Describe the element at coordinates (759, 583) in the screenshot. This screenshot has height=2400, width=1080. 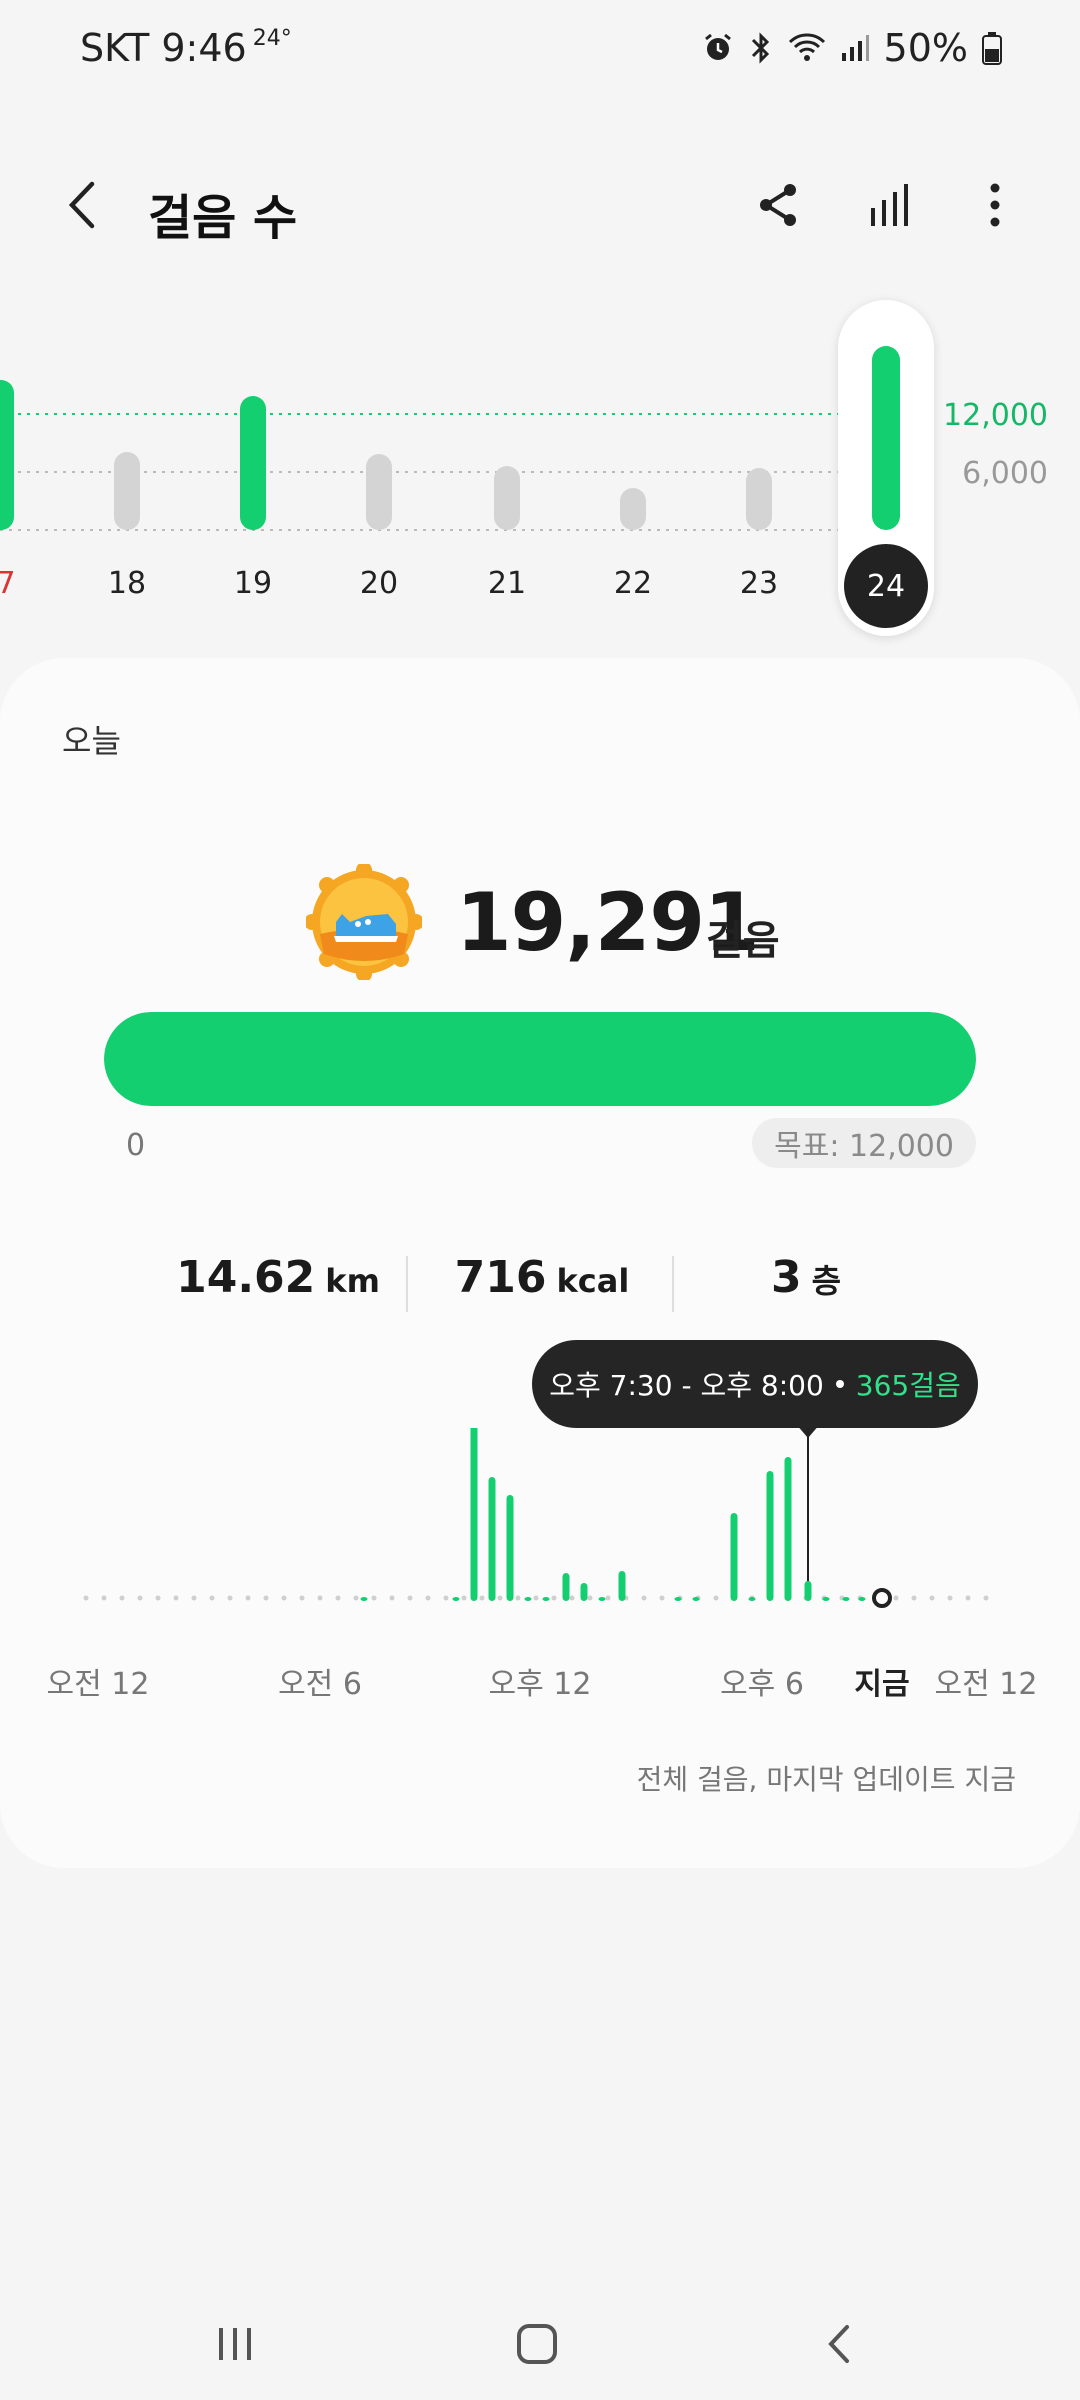
I see `day-label: 23` at that location.